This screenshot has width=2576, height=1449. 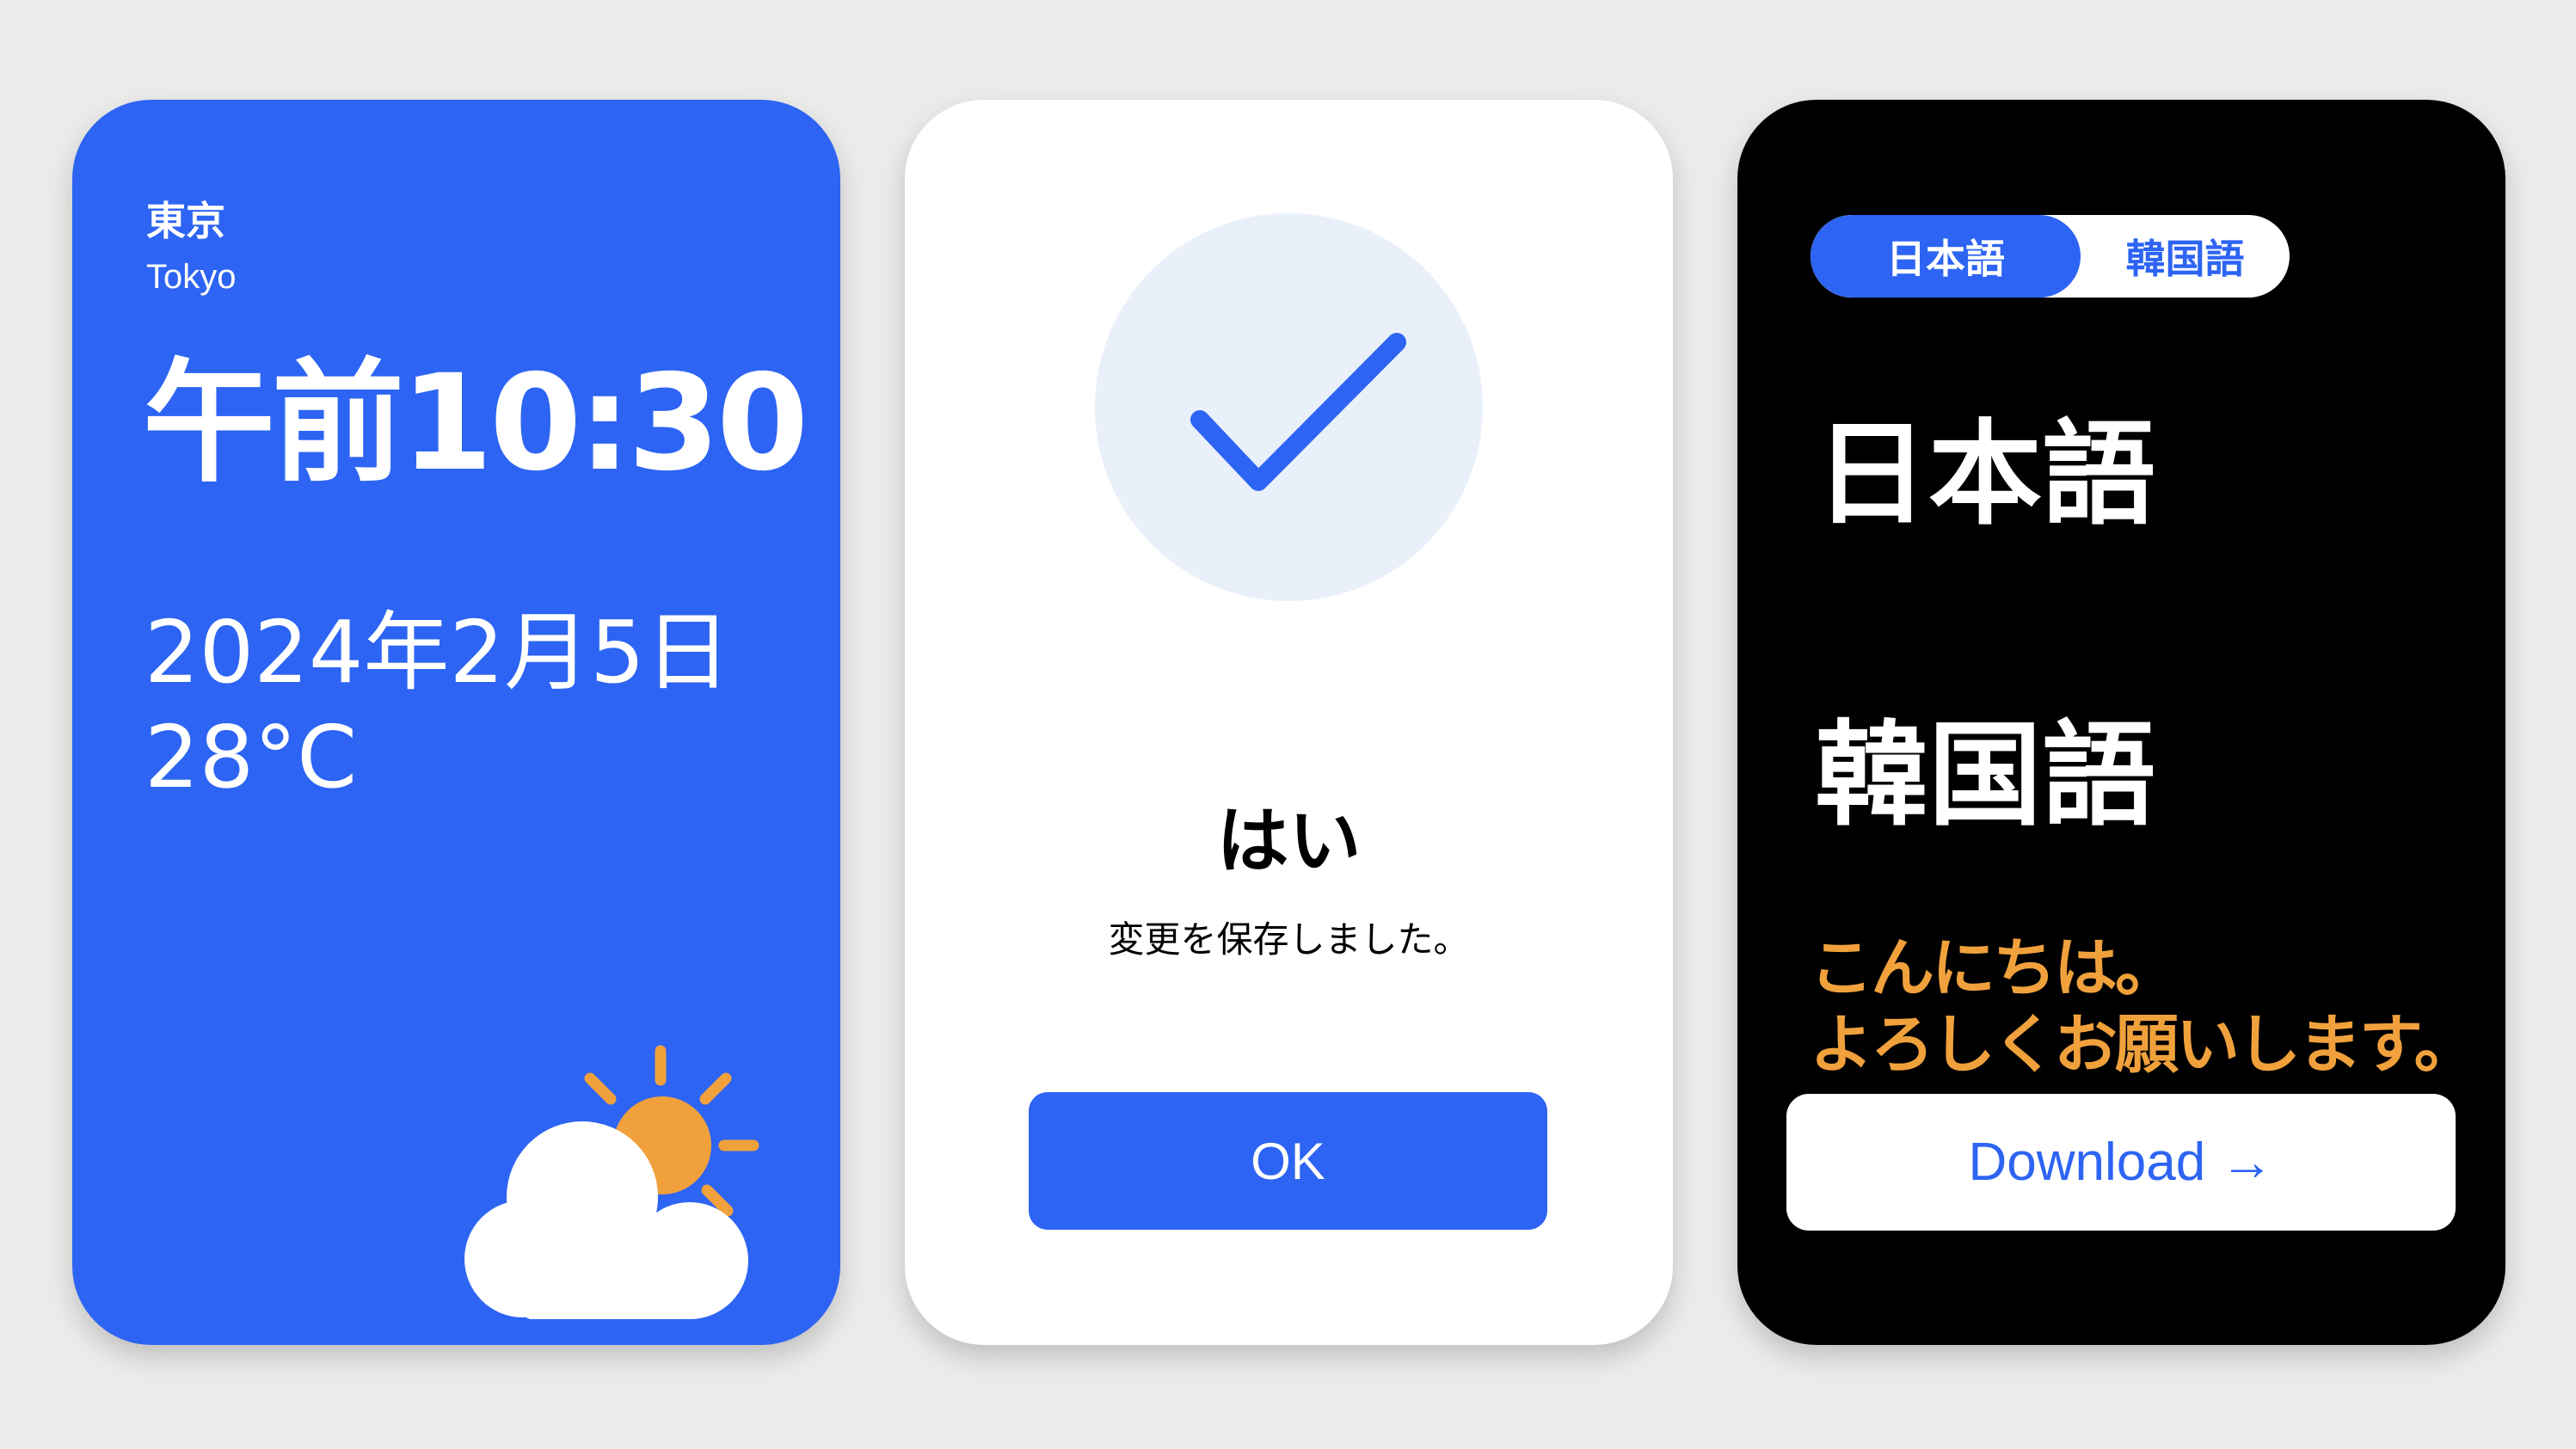 What do you see at coordinates (2185, 256) in the screenshot?
I see `toggle-option-korean: 韓国語` at bounding box center [2185, 256].